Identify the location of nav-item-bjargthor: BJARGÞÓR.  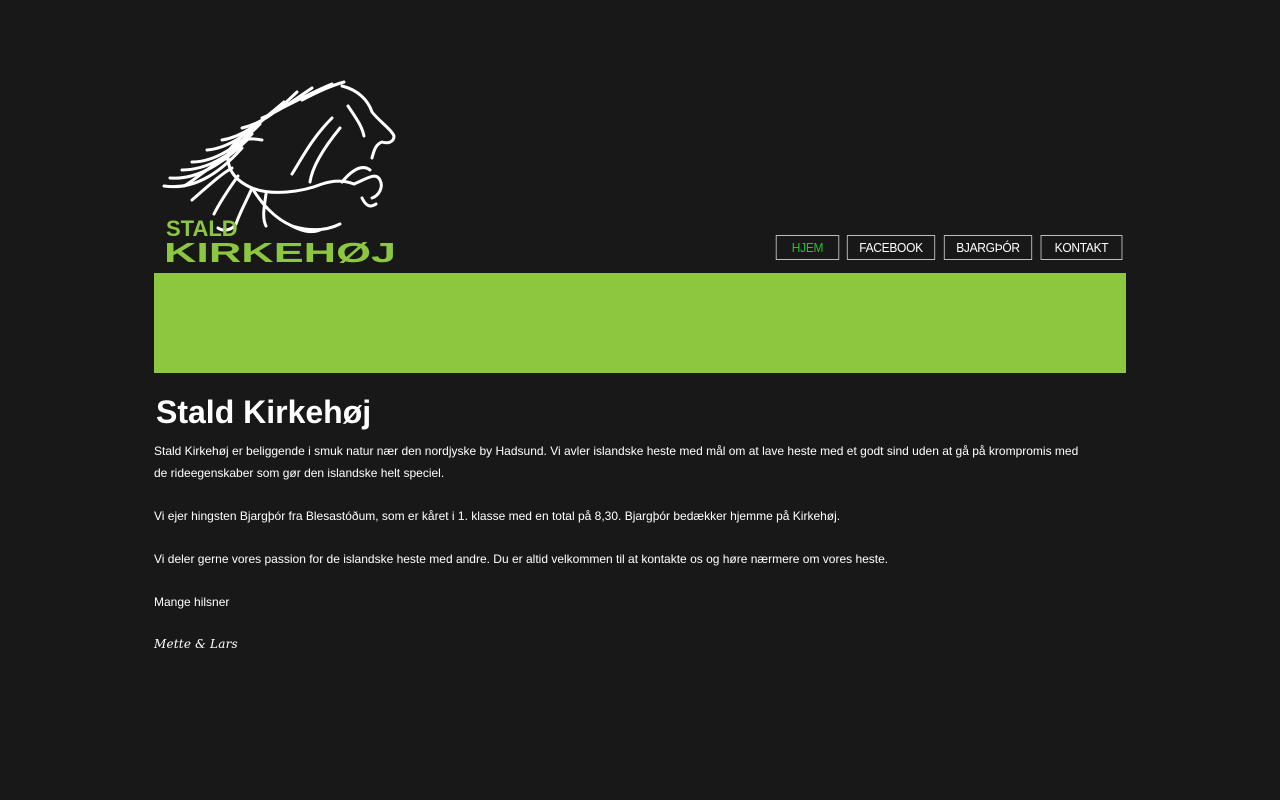
(988, 247).